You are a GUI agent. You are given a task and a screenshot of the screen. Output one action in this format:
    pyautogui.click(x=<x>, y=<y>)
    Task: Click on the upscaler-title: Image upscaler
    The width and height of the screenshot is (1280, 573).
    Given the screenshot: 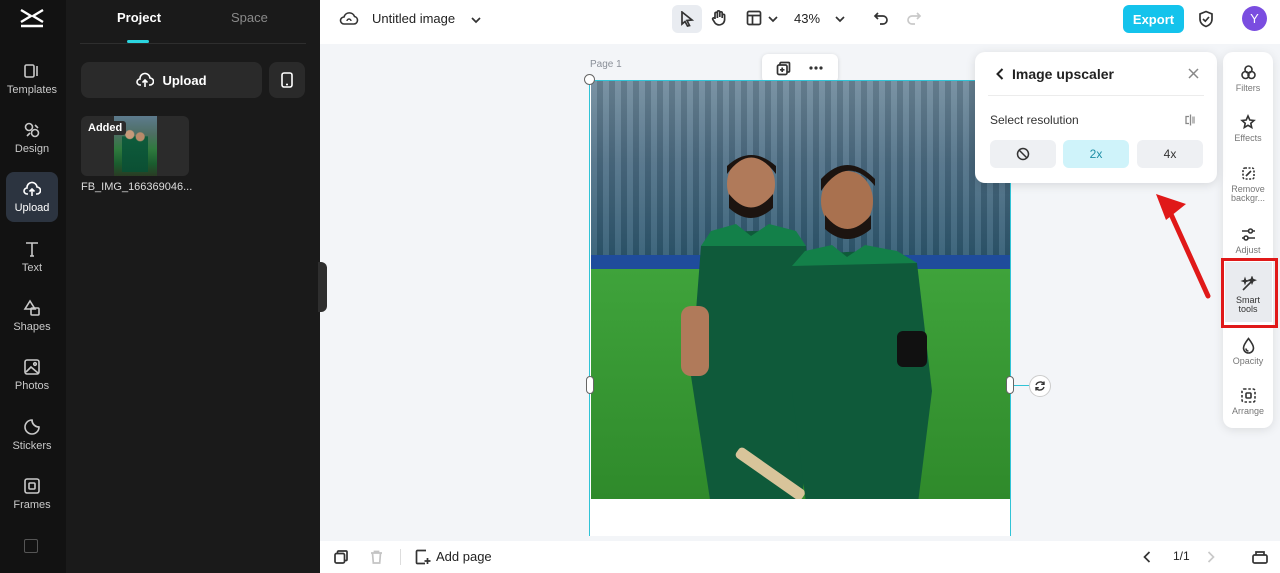 What is the action you would take?
    pyautogui.click(x=1063, y=74)
    